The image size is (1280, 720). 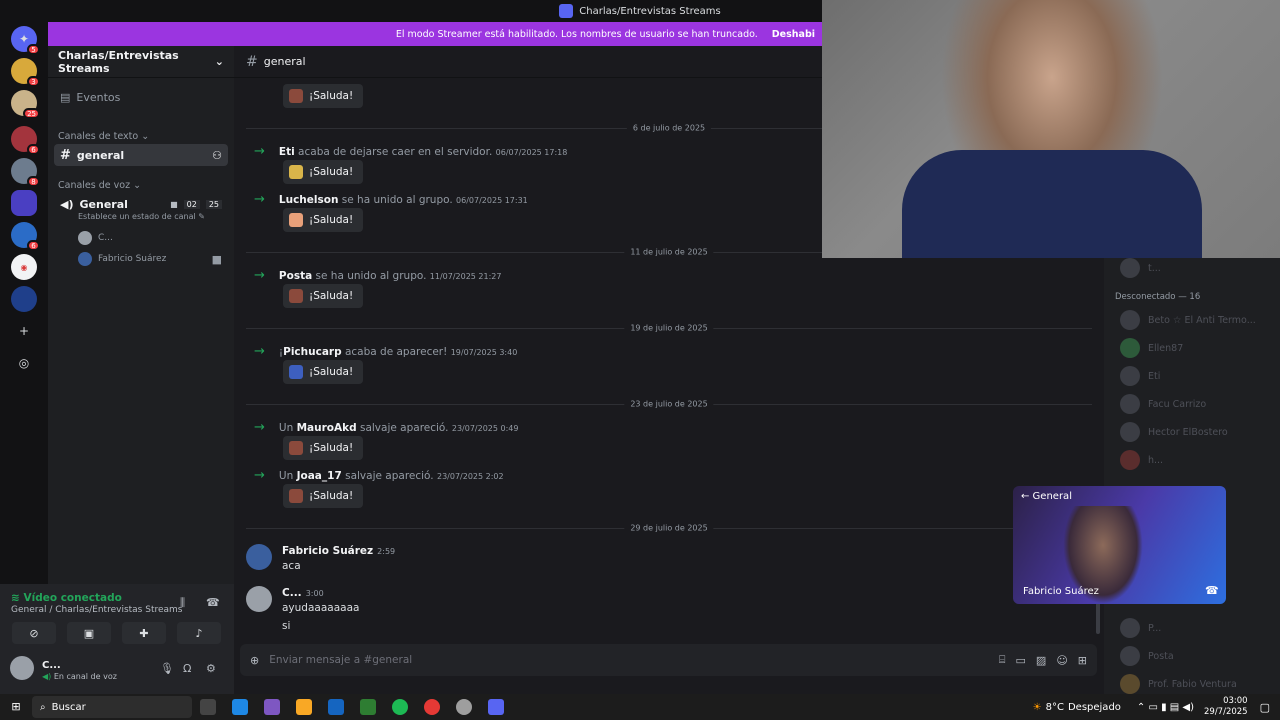 What do you see at coordinates (25, 104) in the screenshot?
I see `server-icon: 25` at bounding box center [25, 104].